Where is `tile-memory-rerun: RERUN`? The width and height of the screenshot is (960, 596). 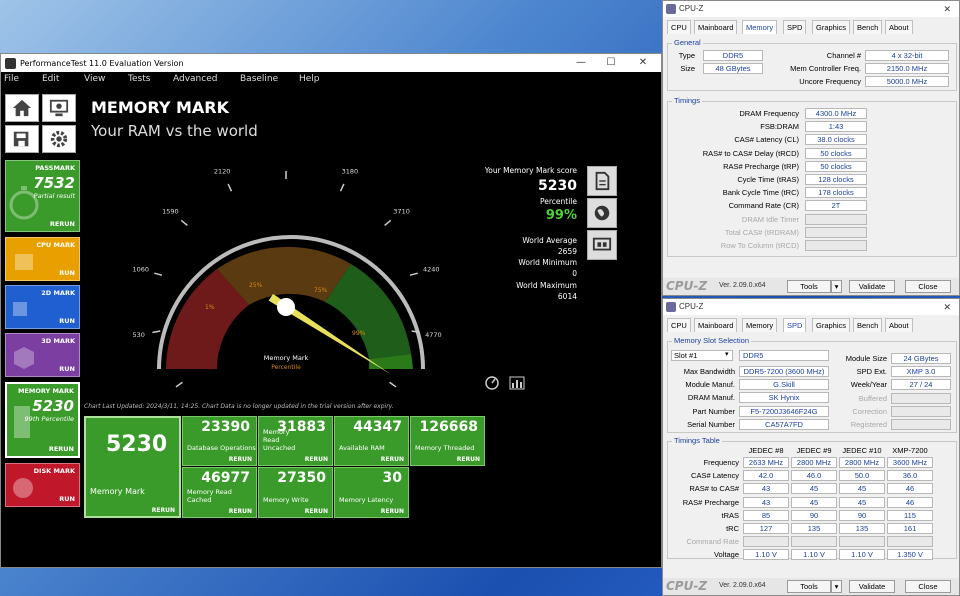
tile-memory-rerun: RERUN is located at coordinates (61, 449).